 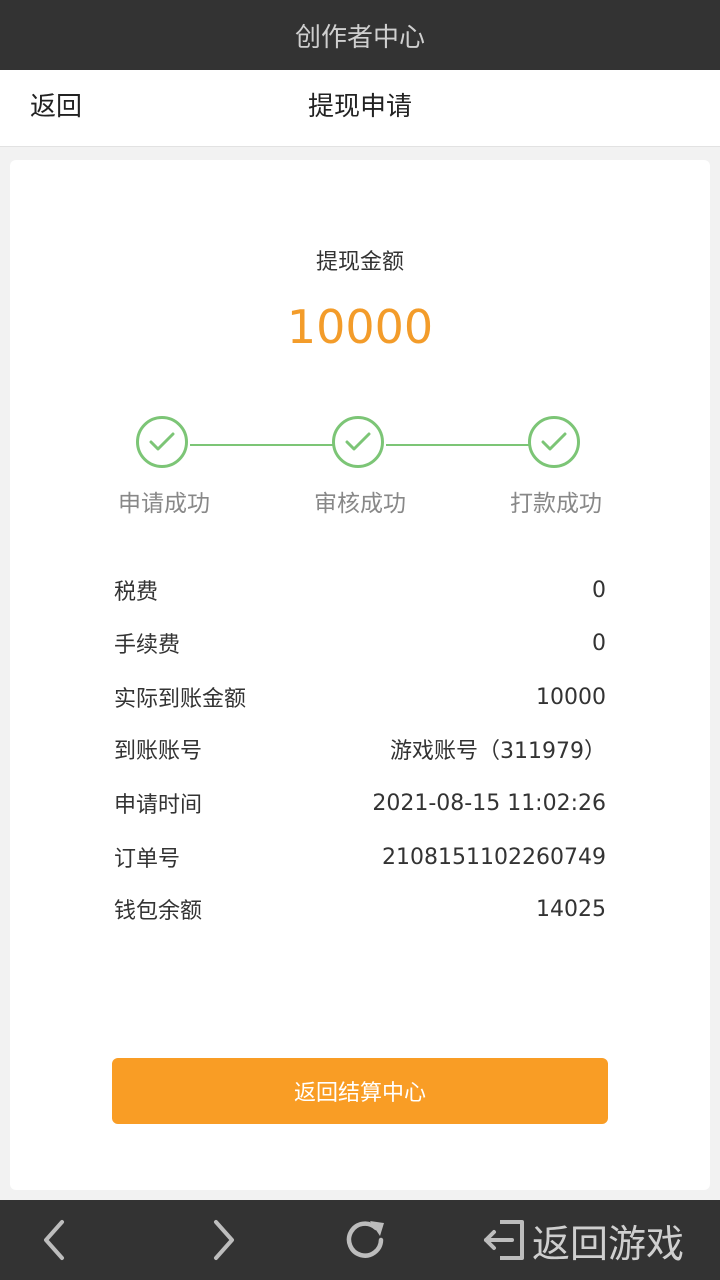 What do you see at coordinates (360, 643) in the screenshot?
I see `detail-row-fee: 手续费 0` at bounding box center [360, 643].